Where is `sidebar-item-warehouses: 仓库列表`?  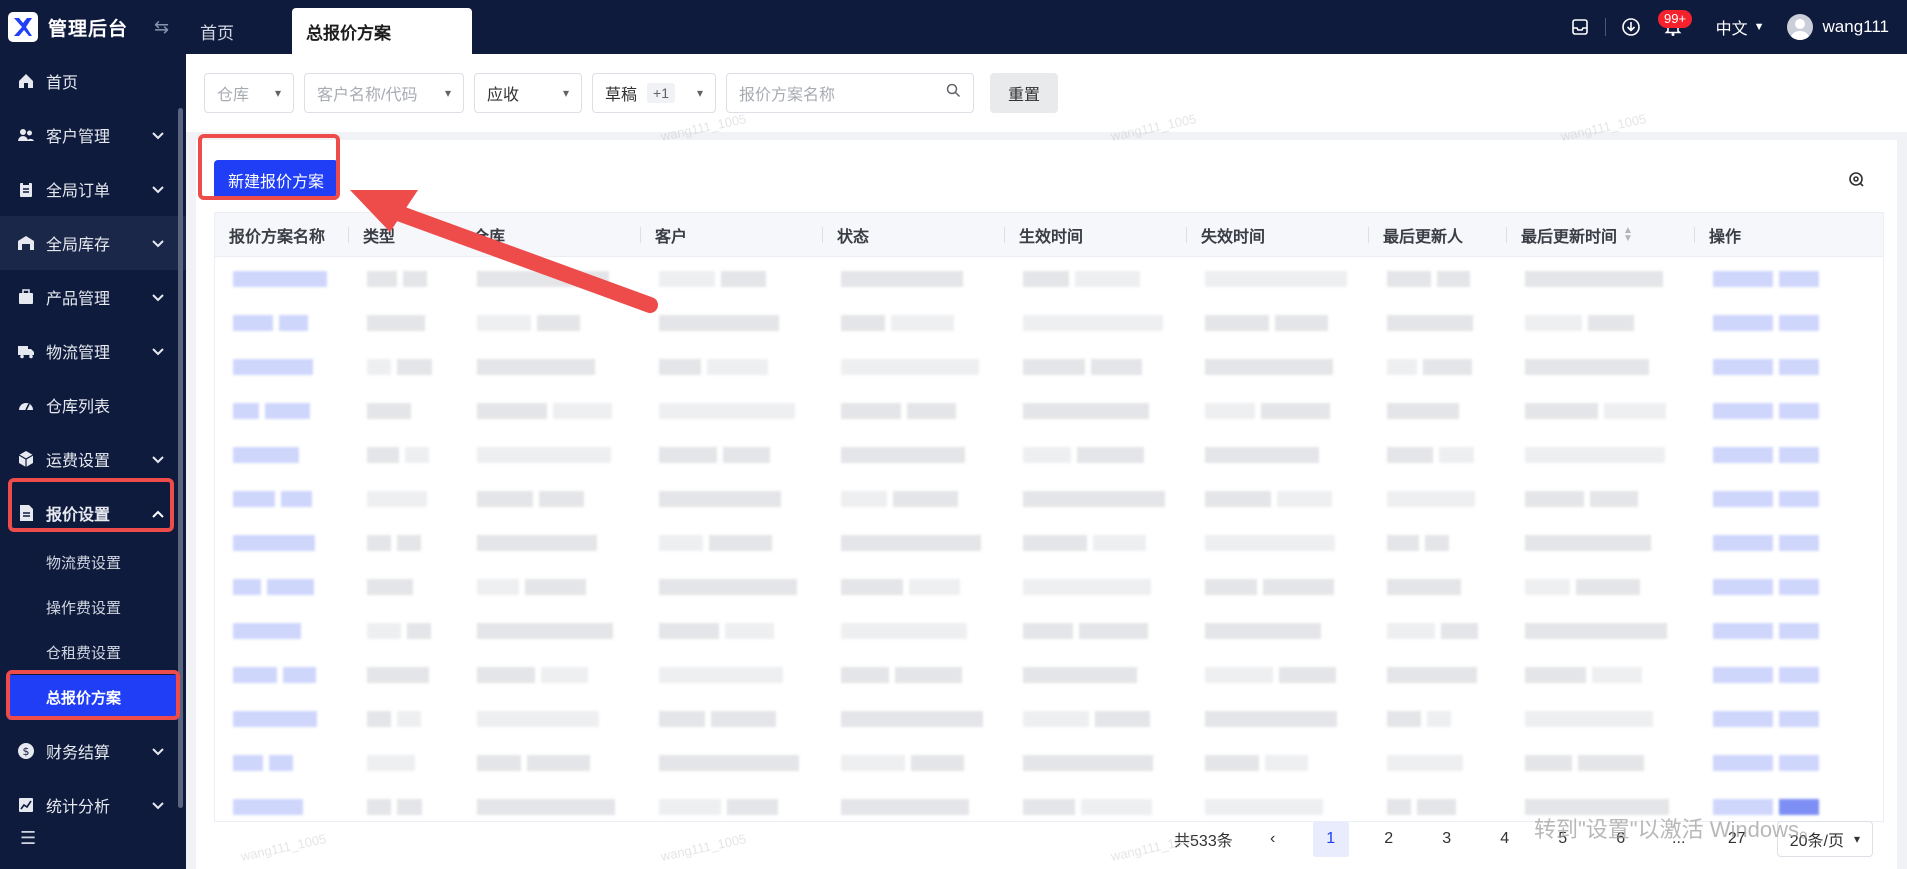 sidebar-item-warehouses: 仓库列表 is located at coordinates (93, 405).